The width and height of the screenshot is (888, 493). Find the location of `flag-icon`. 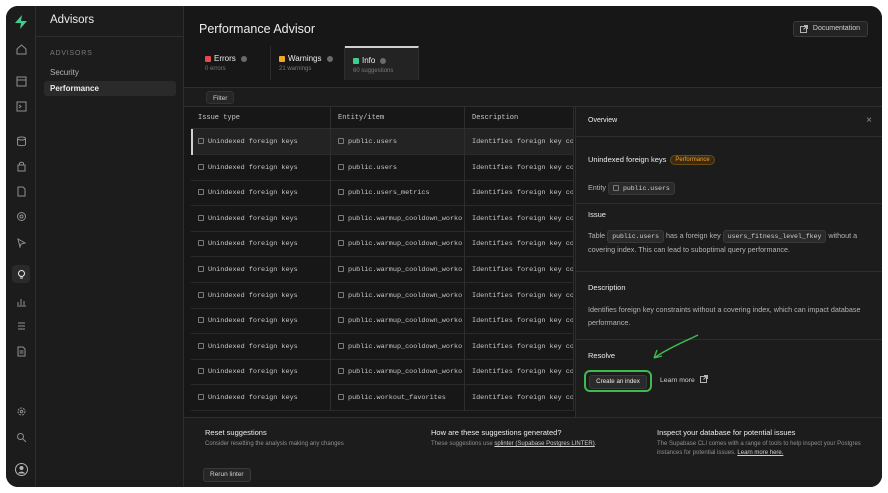

flag-icon is located at coordinates (282, 58).